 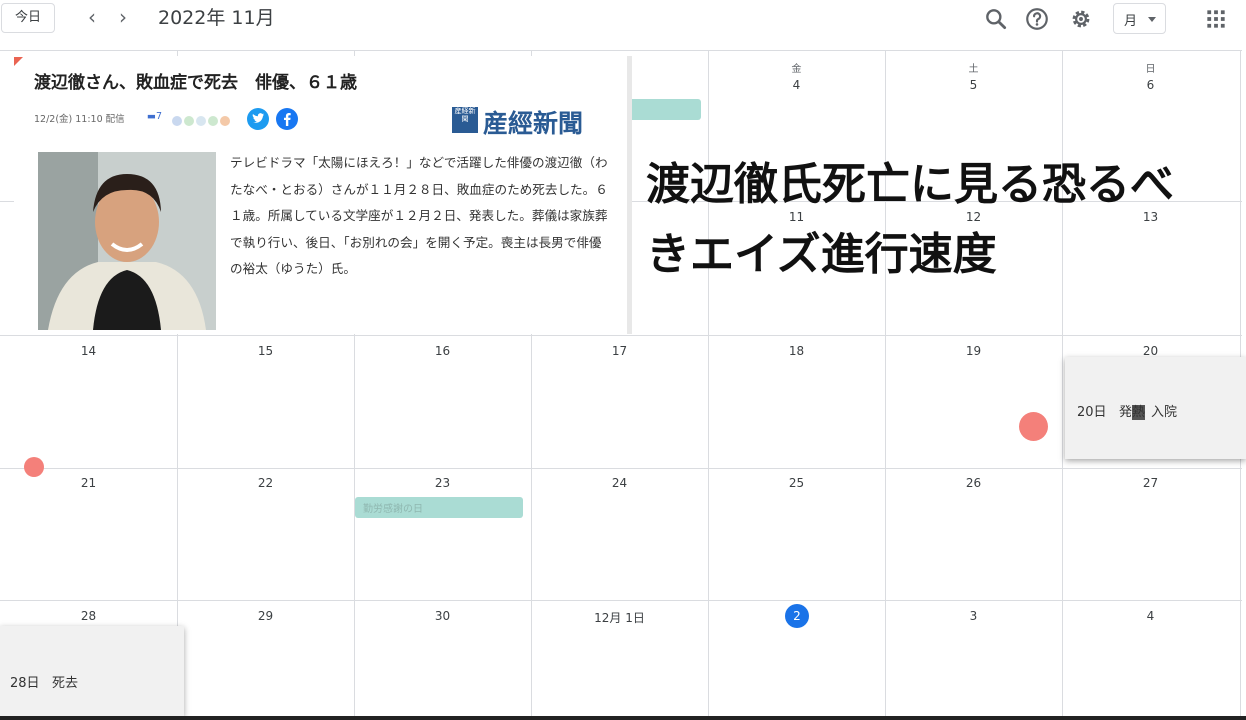 I want to click on day-number: 5, so click(x=973, y=85).